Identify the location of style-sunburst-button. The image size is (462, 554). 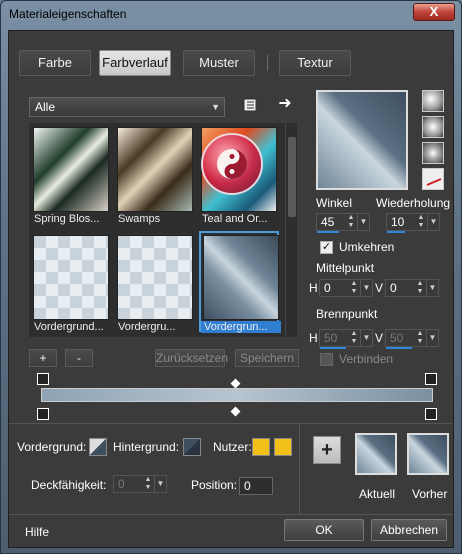
(433, 153).